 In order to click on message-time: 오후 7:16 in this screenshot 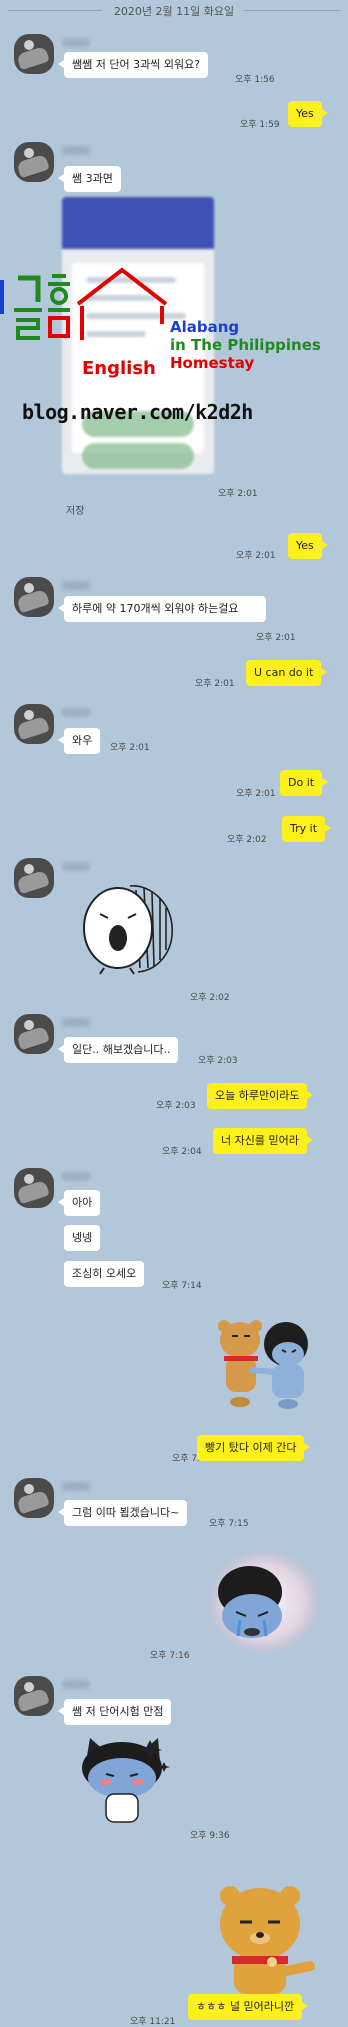, I will do `click(170, 1656)`.